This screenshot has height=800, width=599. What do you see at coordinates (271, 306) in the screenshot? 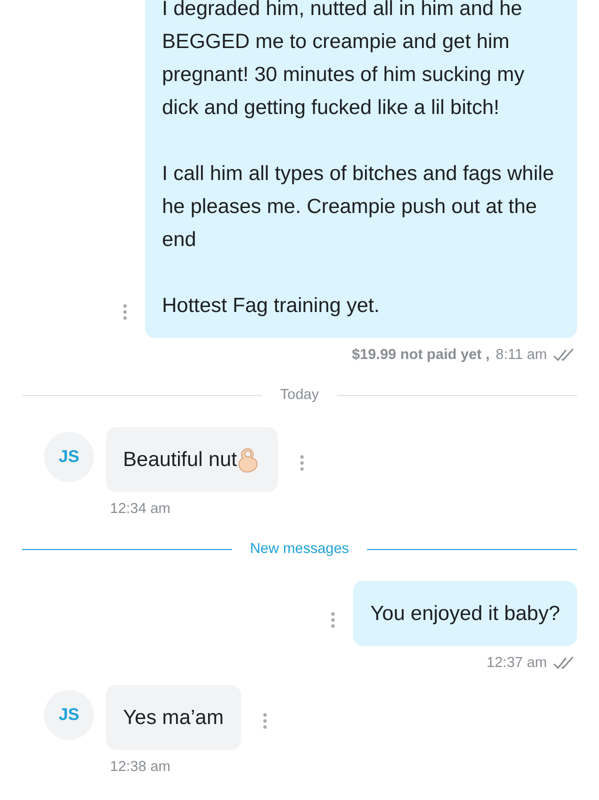
I see `message-text: Hottest Fag training yet.` at bounding box center [271, 306].